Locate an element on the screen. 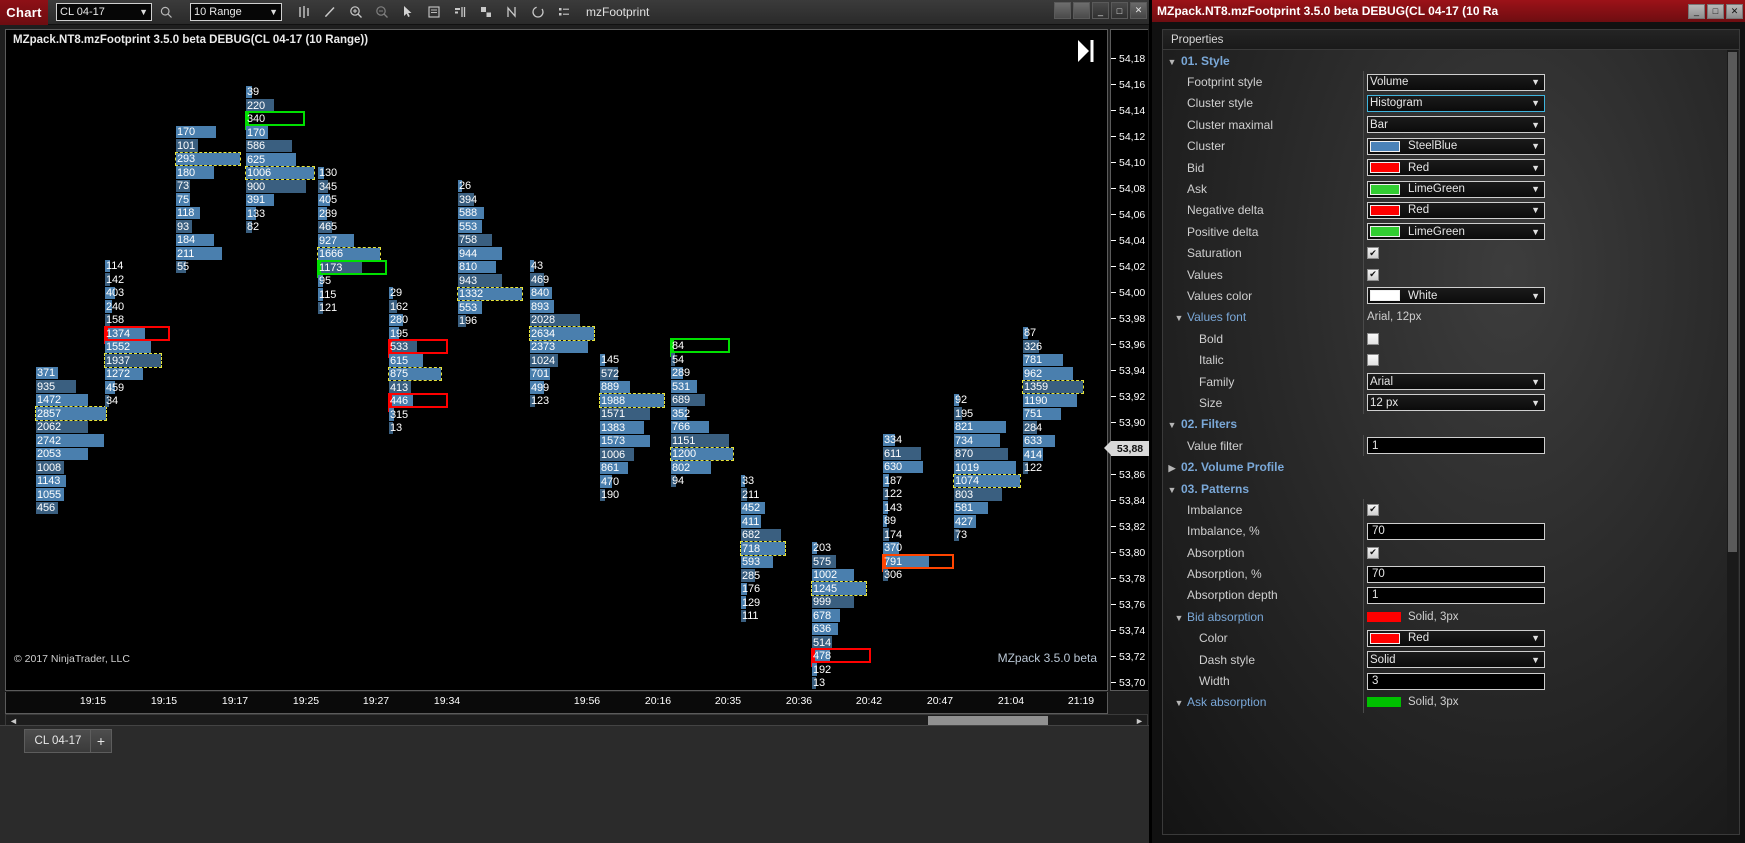 This screenshot has height=843, width=1745. footprint-cell: 184 is located at coordinates (195, 240).